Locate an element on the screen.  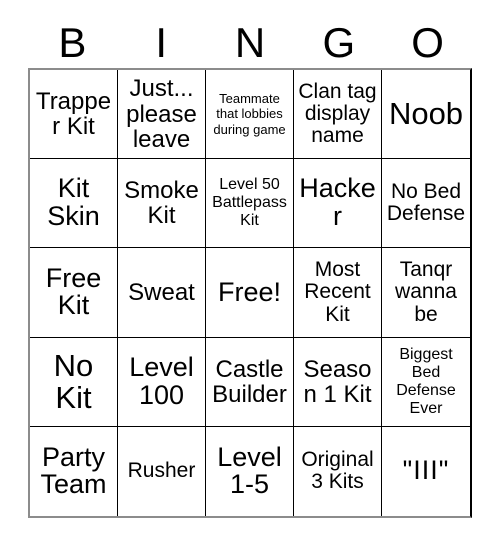
bingo-cell-label: Most Recent Kit is located at coordinates (337, 292).